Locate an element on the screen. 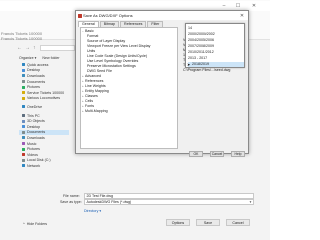 The height and width of the screenshot is (240, 320). chevron-down-icon: ▼ is located at coordinates (250, 202).